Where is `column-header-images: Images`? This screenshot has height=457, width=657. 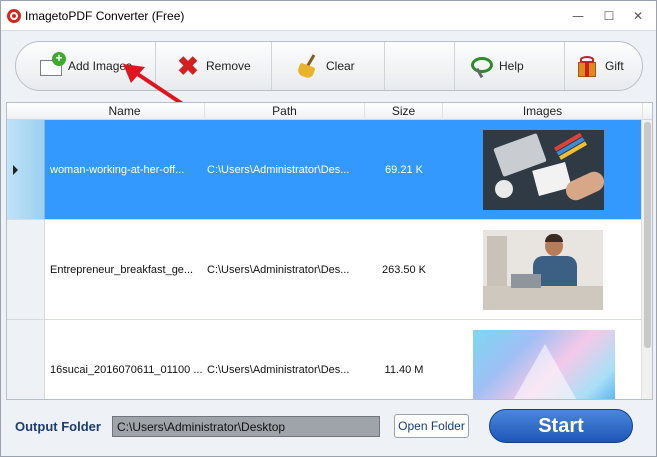
column-header-images: Images is located at coordinates (543, 111).